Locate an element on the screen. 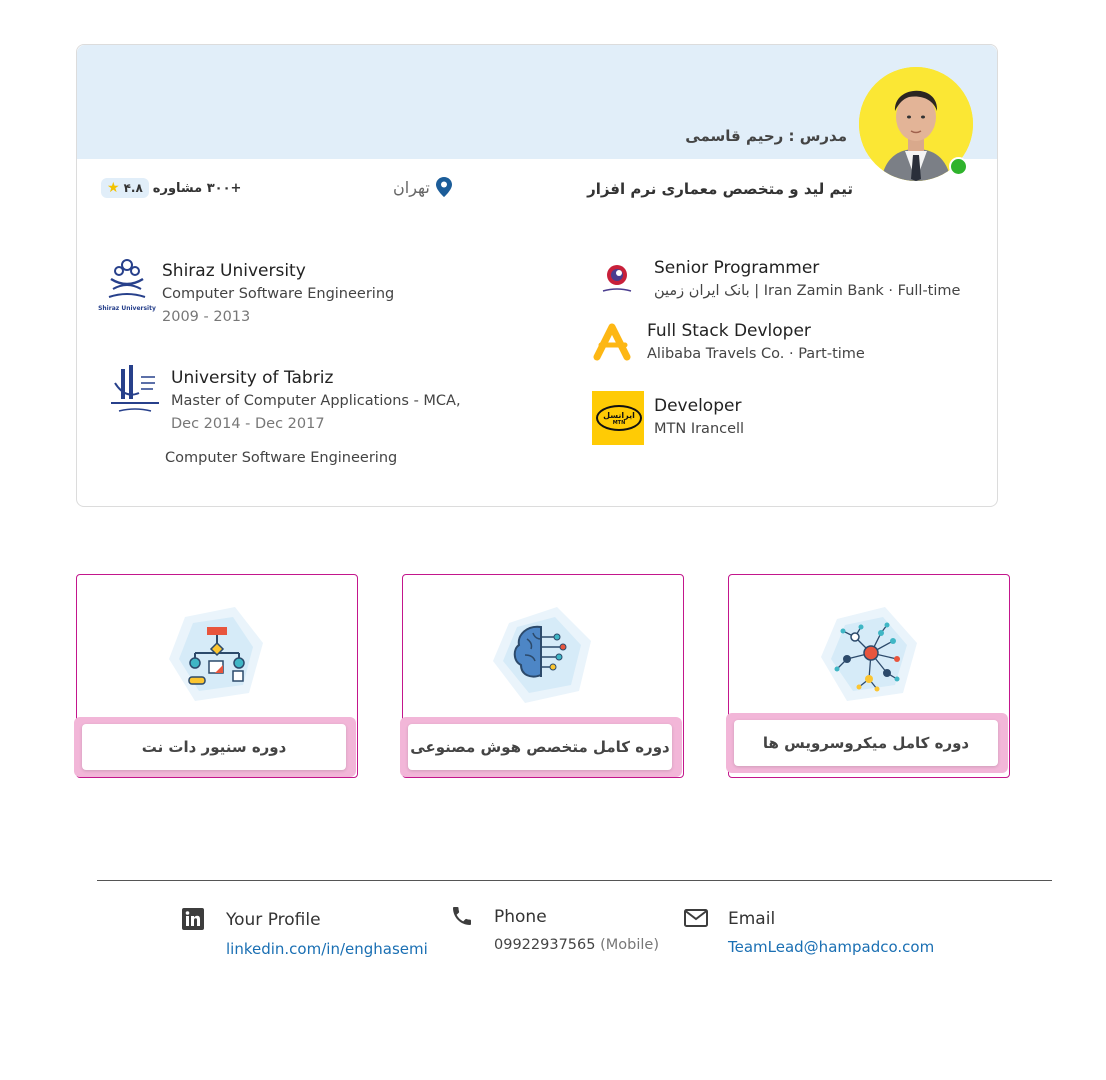  location: تهران is located at coordinates (422, 187).